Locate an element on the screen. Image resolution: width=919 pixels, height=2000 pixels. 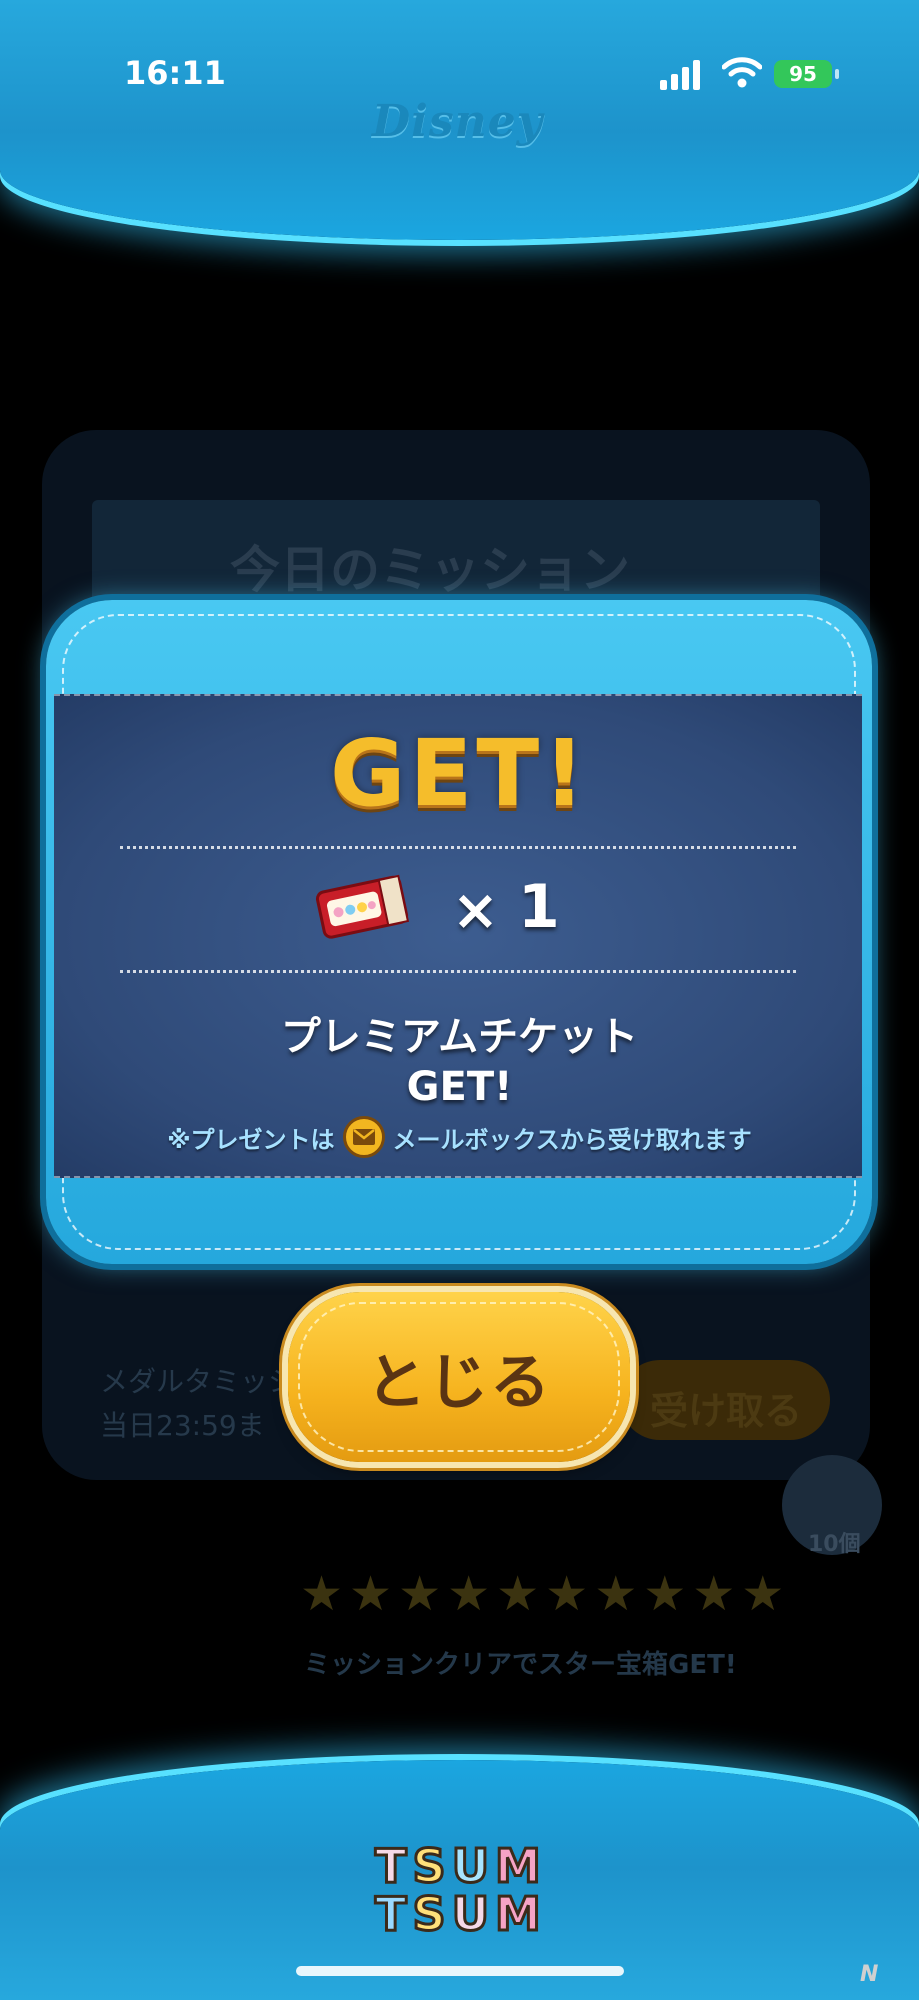
dialog-divider-bottom is located at coordinates (458, 971).